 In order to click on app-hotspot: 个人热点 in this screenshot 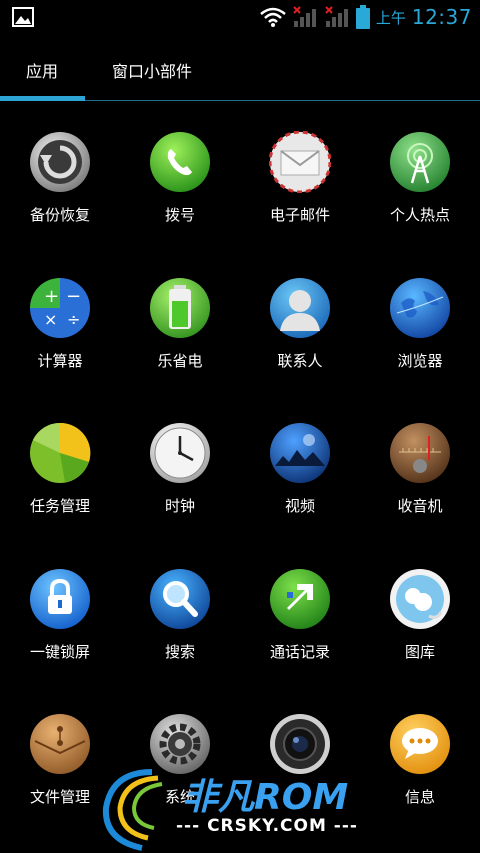, I will do `click(420, 193)`.